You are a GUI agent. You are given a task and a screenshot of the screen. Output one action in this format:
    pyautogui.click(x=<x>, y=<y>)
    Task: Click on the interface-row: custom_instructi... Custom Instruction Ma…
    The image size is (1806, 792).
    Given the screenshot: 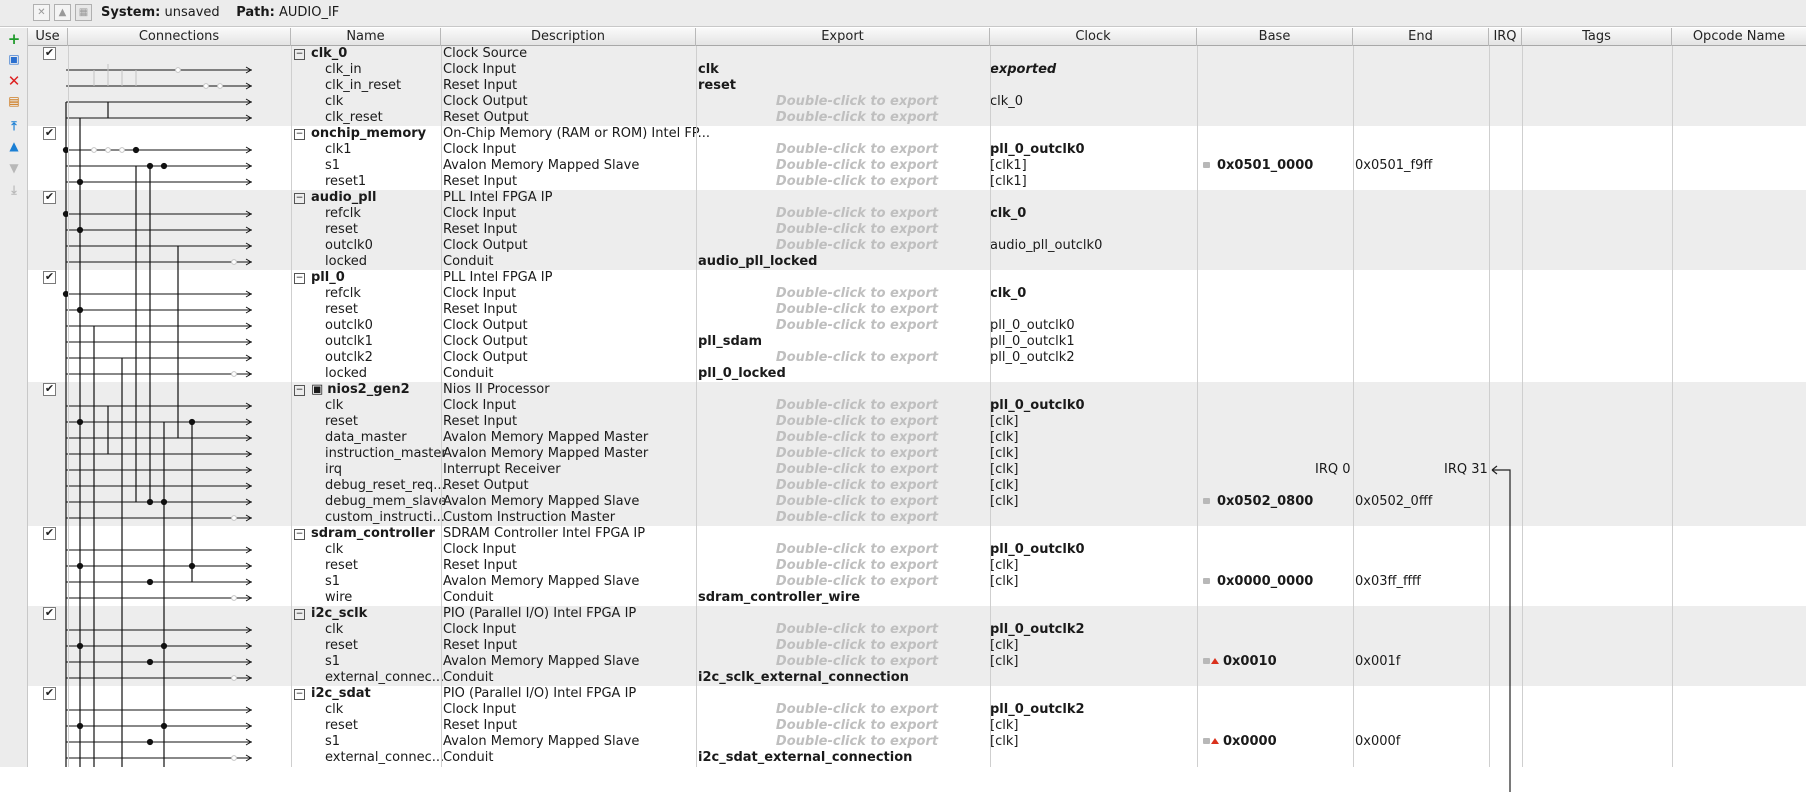 What is the action you would take?
    pyautogui.click(x=917, y=518)
    